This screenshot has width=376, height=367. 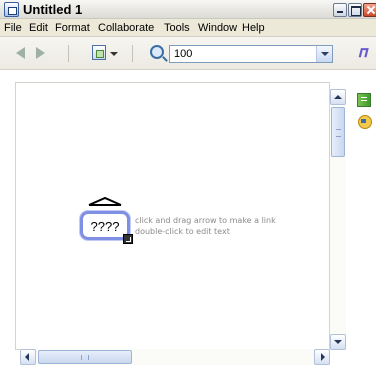 I want to click on zoom-value: 100, so click(x=183, y=54).